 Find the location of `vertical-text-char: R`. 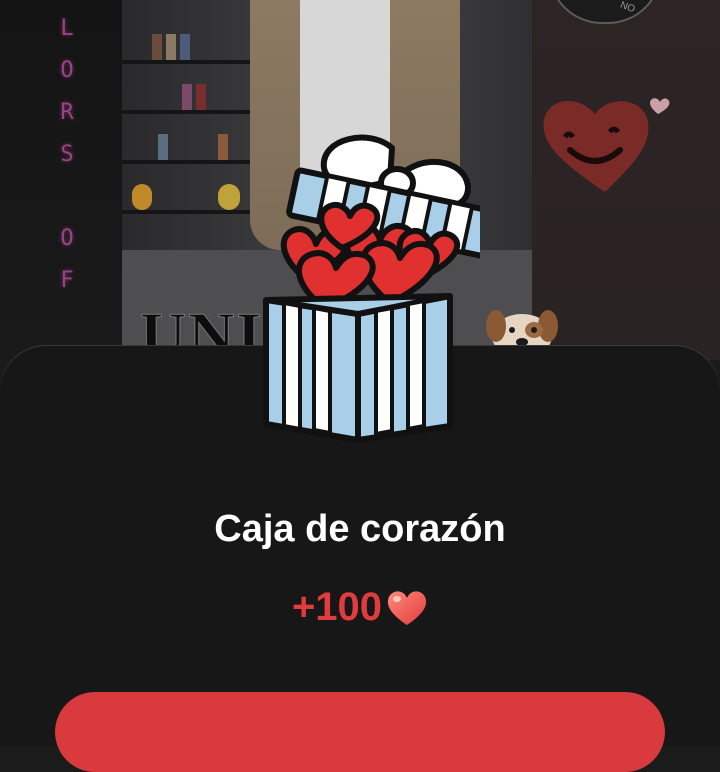

vertical-text-char: R is located at coordinates (67, 112).